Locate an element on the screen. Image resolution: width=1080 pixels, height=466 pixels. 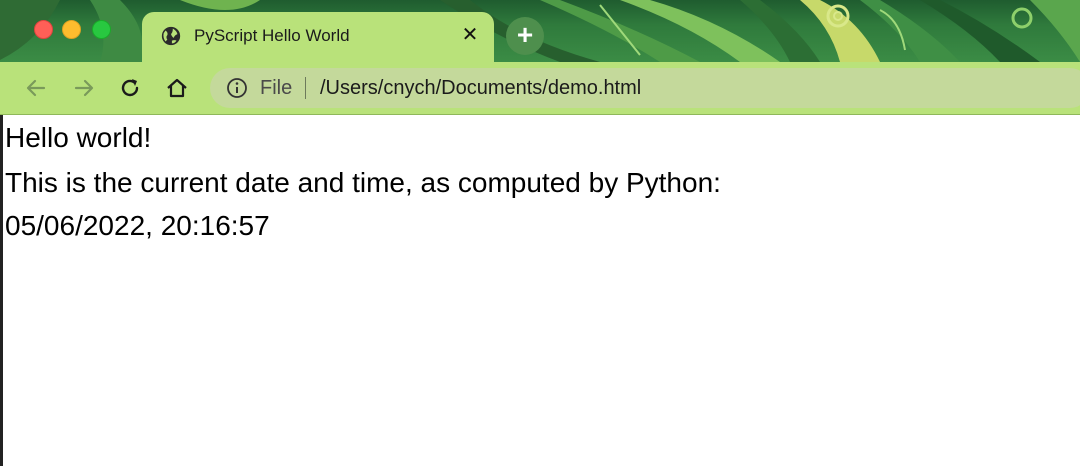
address-bar: File /Users/cnych/Documents/demo.html is located at coordinates (645, 88).